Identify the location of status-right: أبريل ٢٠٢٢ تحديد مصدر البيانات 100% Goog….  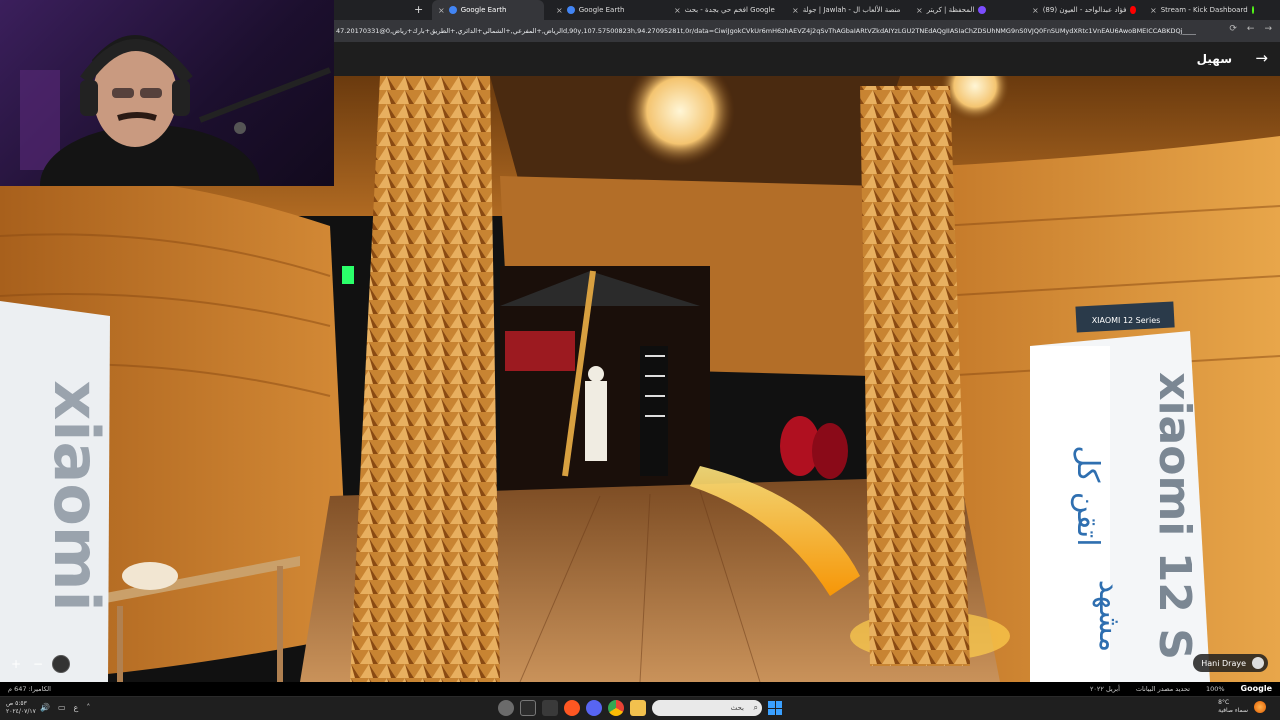
(1180, 688).